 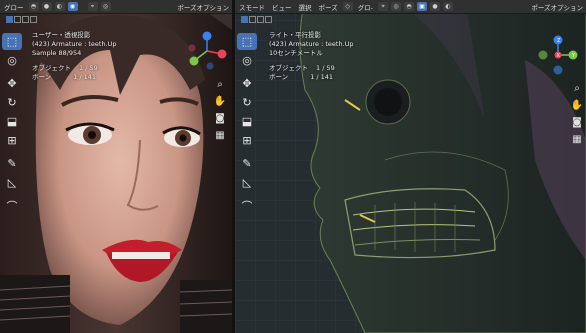 What do you see at coordinates (220, 135) in the screenshot?
I see `grid-icon: ▦` at bounding box center [220, 135].